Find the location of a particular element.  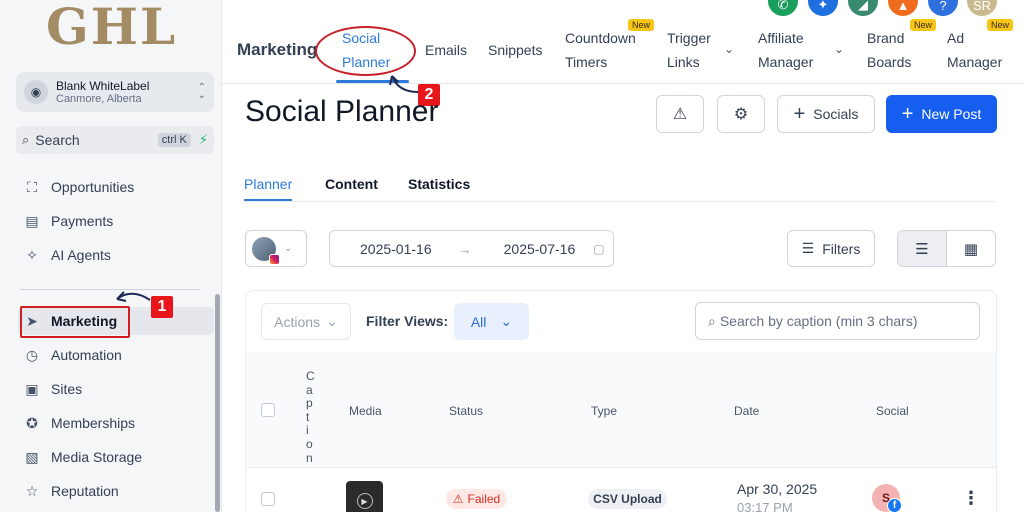

caption-letter: C is located at coordinates (310, 376).